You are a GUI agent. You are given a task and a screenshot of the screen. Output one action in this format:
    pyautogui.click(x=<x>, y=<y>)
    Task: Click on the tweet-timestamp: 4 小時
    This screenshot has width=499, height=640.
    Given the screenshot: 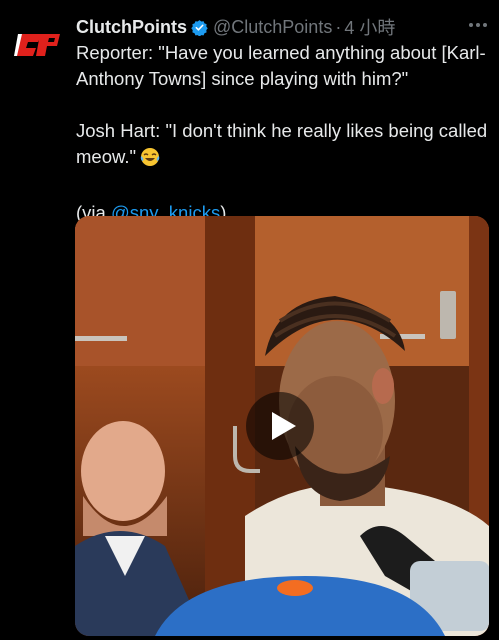 What is the action you would take?
    pyautogui.click(x=369, y=27)
    